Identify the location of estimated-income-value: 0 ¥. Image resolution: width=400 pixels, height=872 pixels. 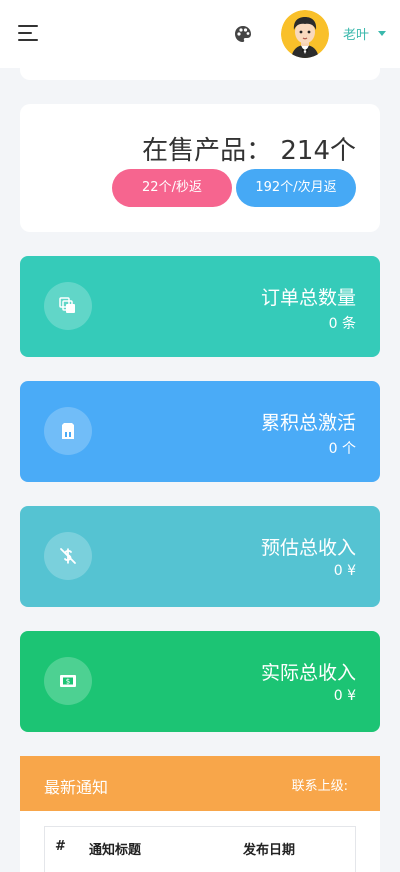
(344, 571).